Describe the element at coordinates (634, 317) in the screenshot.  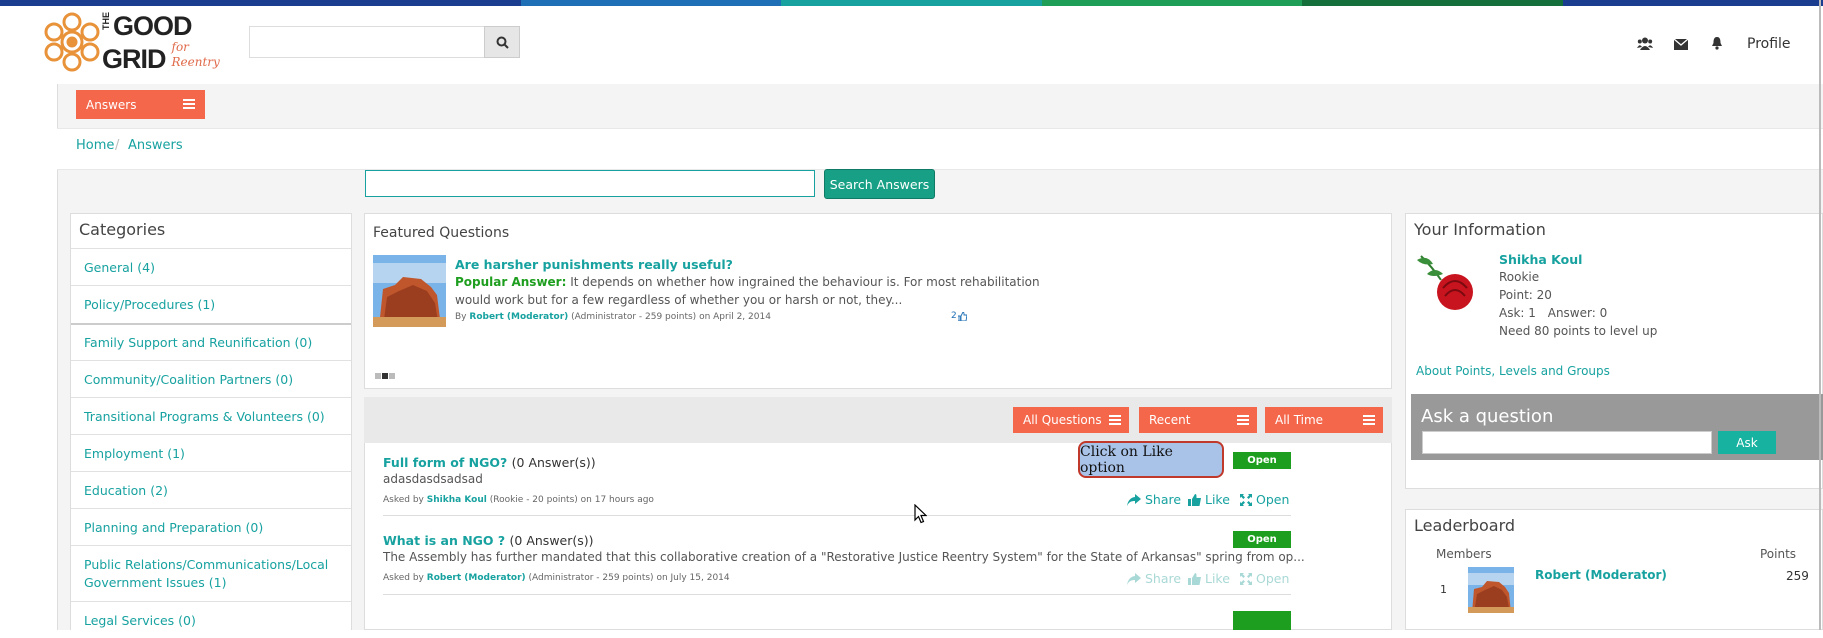
I see `featured-author-meta: (Administrator - 259 points)` at that location.